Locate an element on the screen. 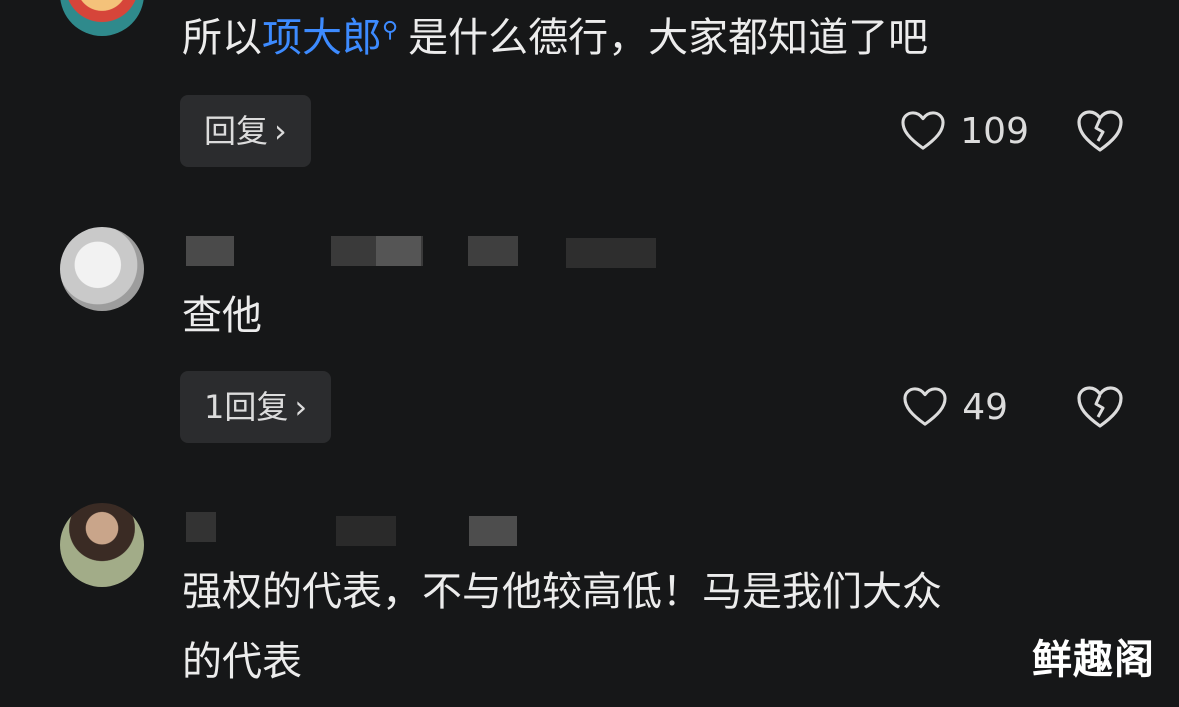 This screenshot has width=1179, height=707. watermark: 鲜趣阁 is located at coordinates (1093, 660).